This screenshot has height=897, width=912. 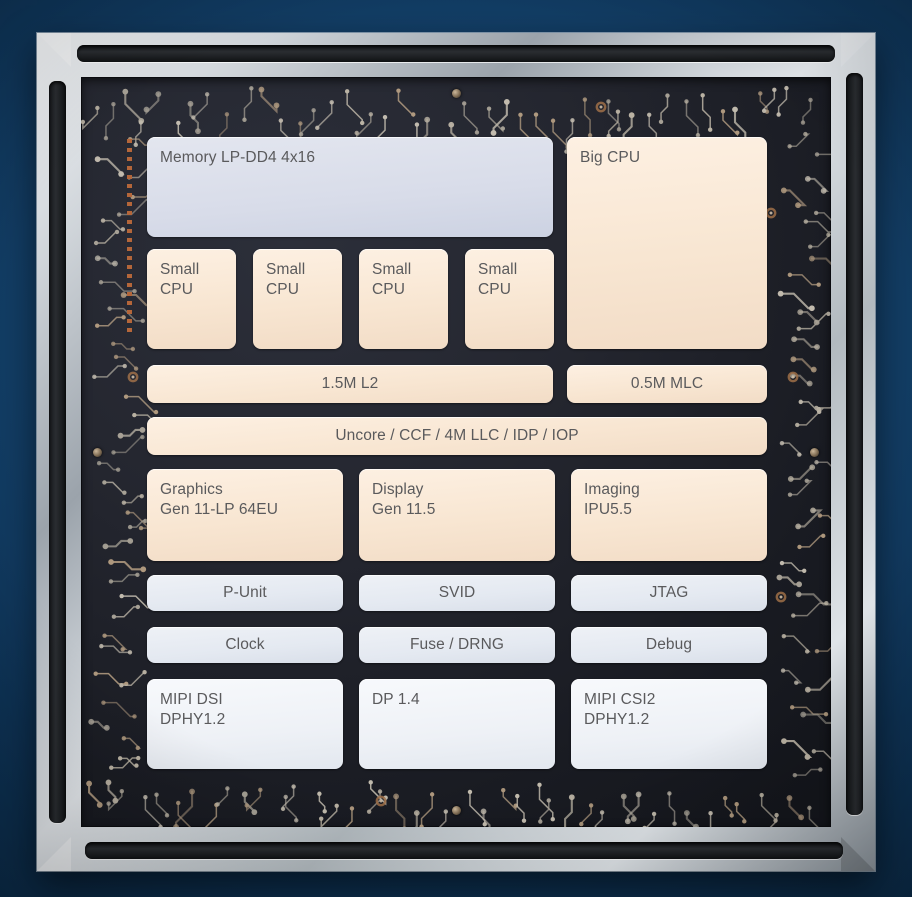 I want to click on fiducial-marker-right, so click(x=814, y=452).